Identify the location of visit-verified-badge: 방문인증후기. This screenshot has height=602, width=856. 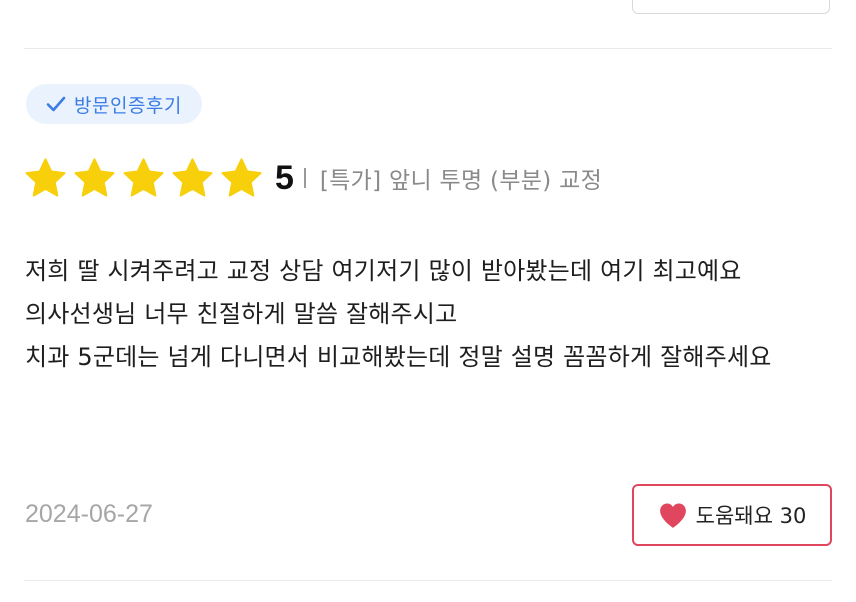
(114, 104).